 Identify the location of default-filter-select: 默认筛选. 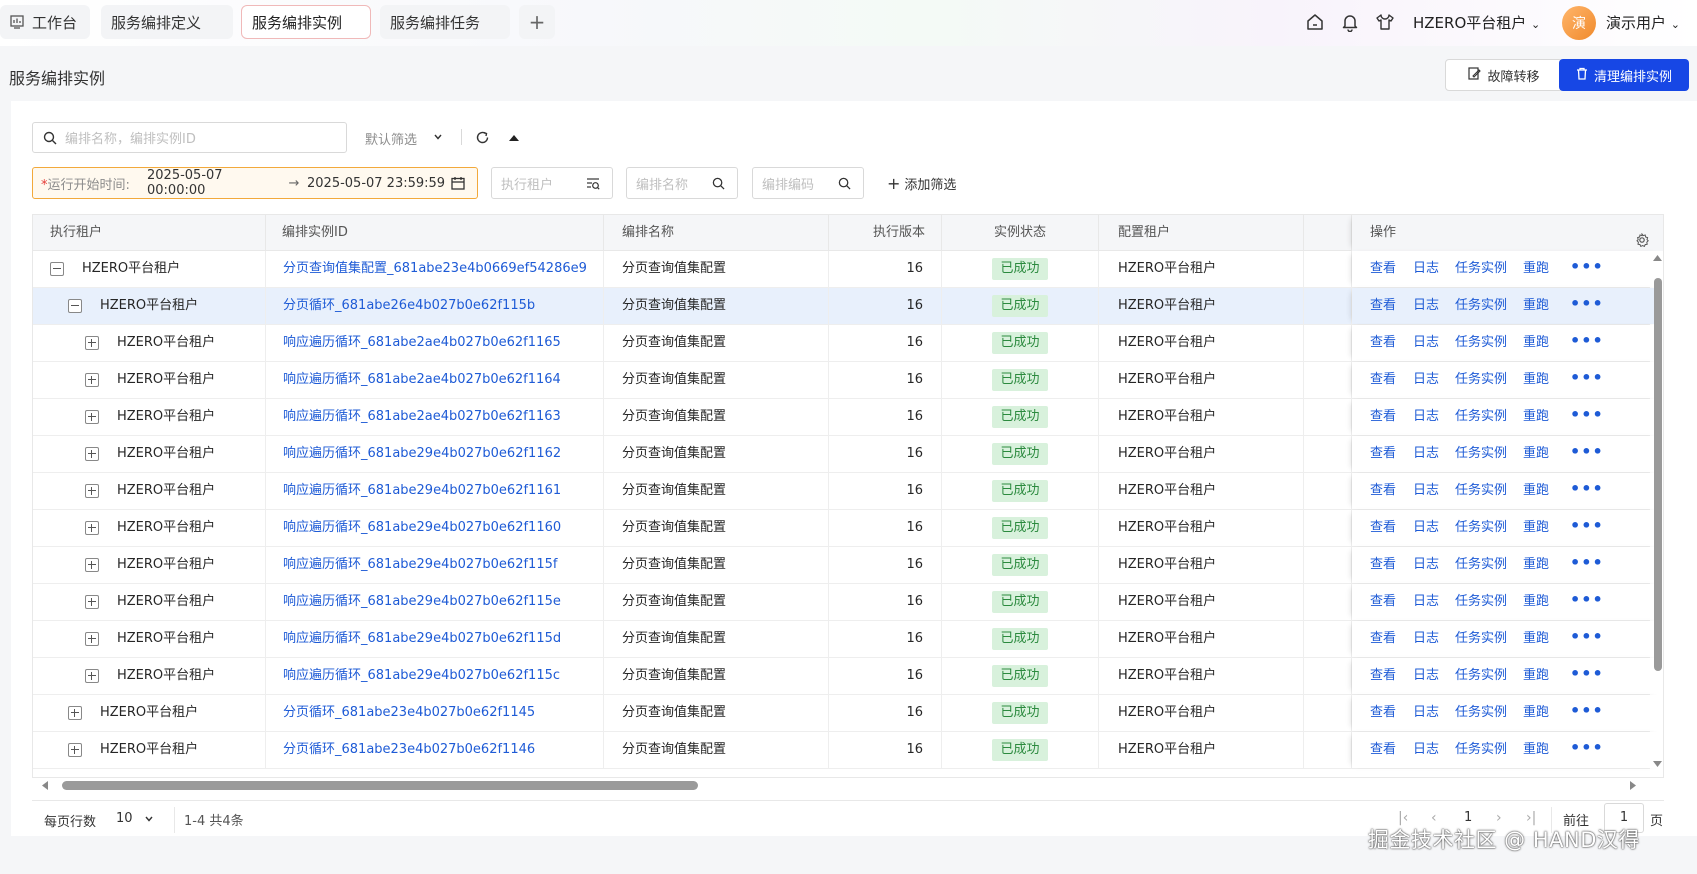
(391, 138).